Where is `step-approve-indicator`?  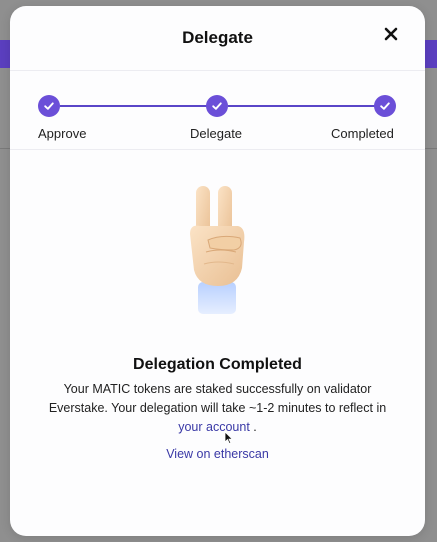 step-approve-indicator is located at coordinates (49, 106).